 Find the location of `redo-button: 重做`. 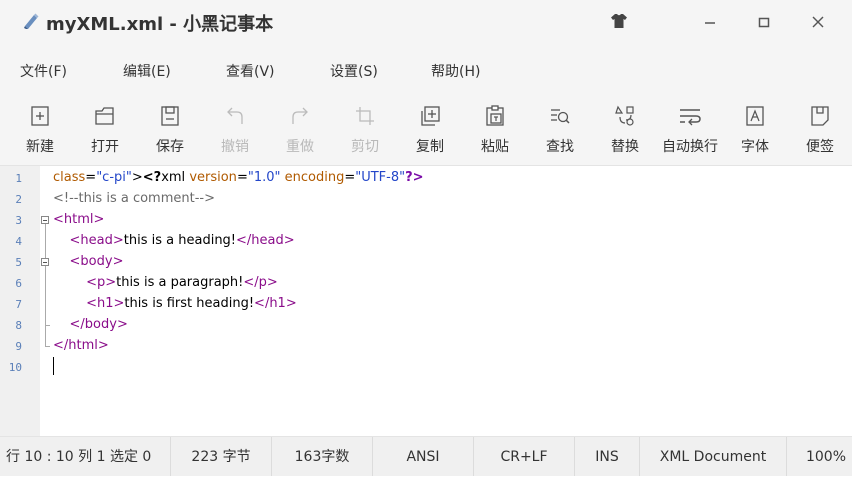

redo-button: 重做 is located at coordinates (300, 130).